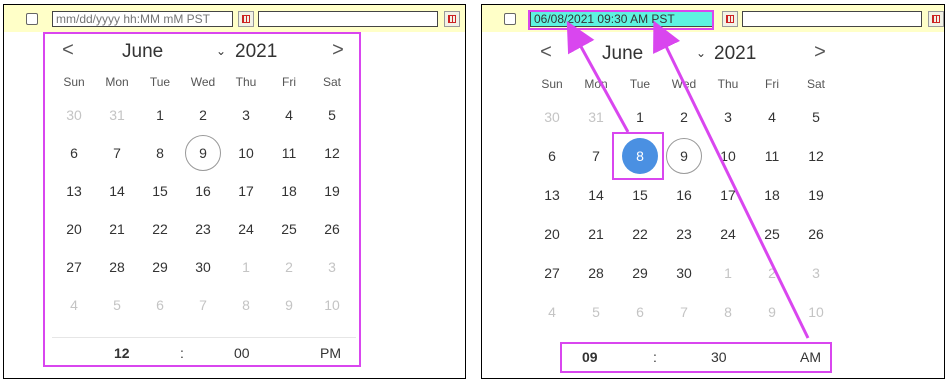 This screenshot has height=383, width=948. What do you see at coordinates (731, 179) in the screenshot?
I see `arrow-time-to-input` at bounding box center [731, 179].